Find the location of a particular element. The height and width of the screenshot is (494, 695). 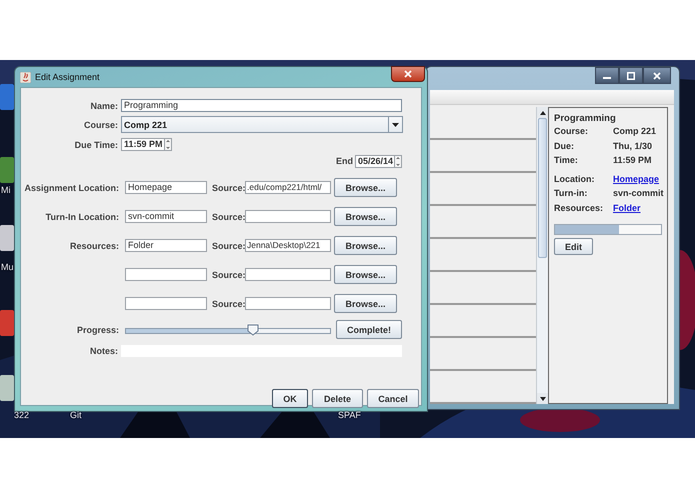

window-title: Edit Assignment is located at coordinates (67, 77).